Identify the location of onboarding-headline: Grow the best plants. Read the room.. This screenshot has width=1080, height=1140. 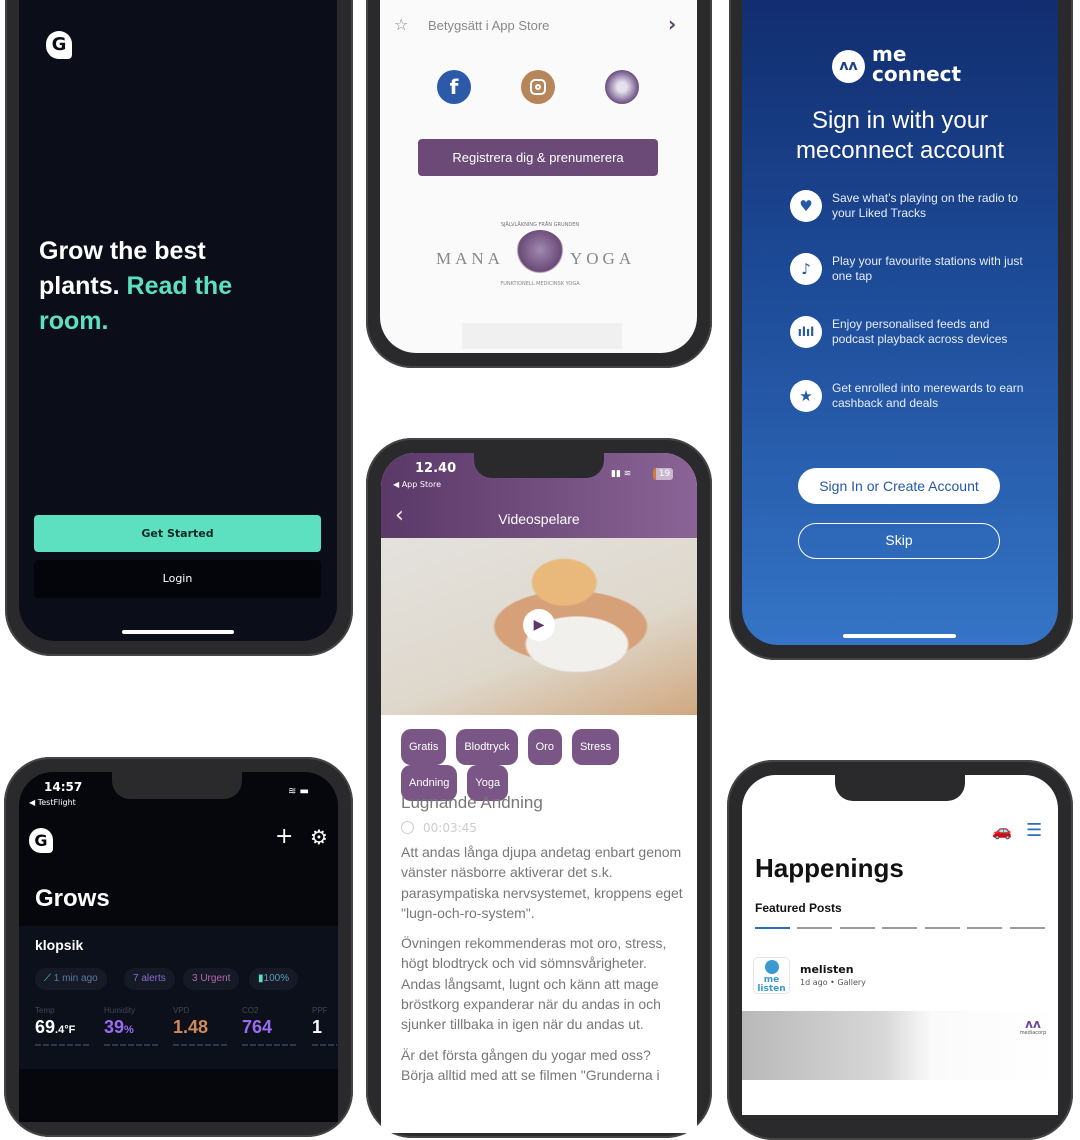
(169, 286).